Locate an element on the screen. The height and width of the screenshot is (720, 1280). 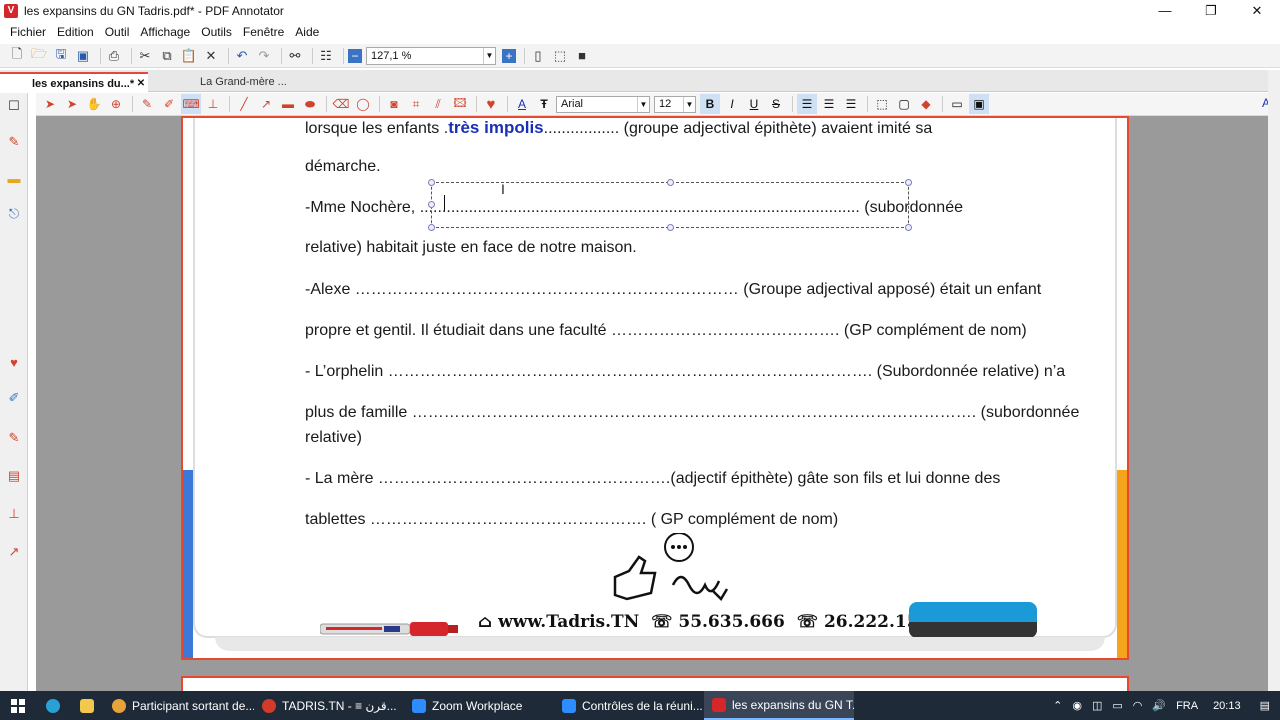
camera-icon: ◙ is located at coordinates (394, 104).